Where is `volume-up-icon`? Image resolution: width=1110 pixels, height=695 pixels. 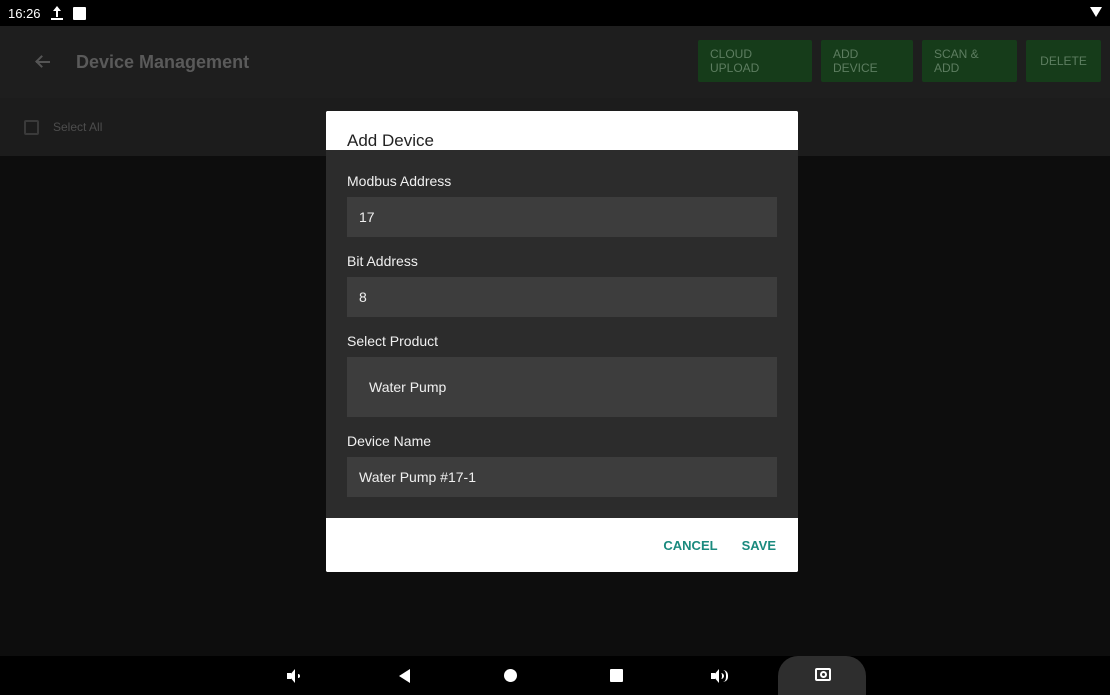
volume-up-icon is located at coordinates (720, 676).